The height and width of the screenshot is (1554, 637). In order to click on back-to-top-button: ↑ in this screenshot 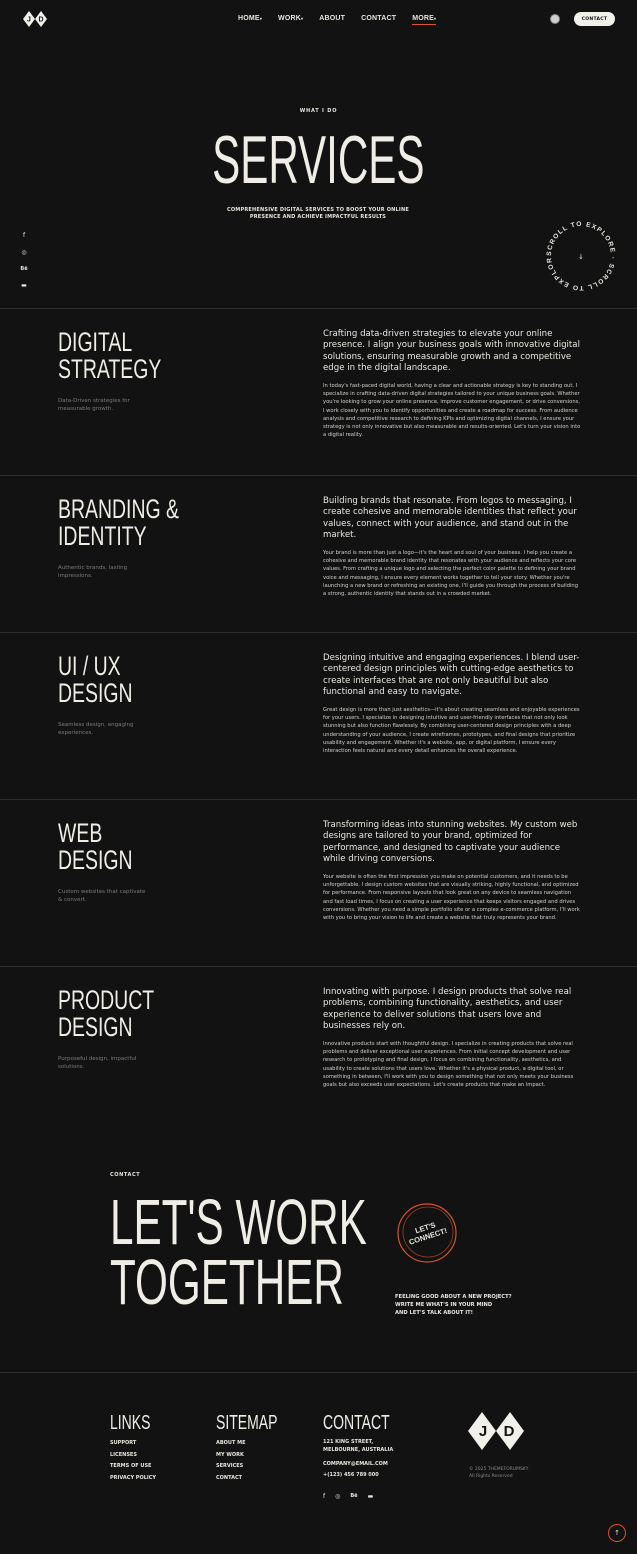, I will do `click(617, 1533)`.